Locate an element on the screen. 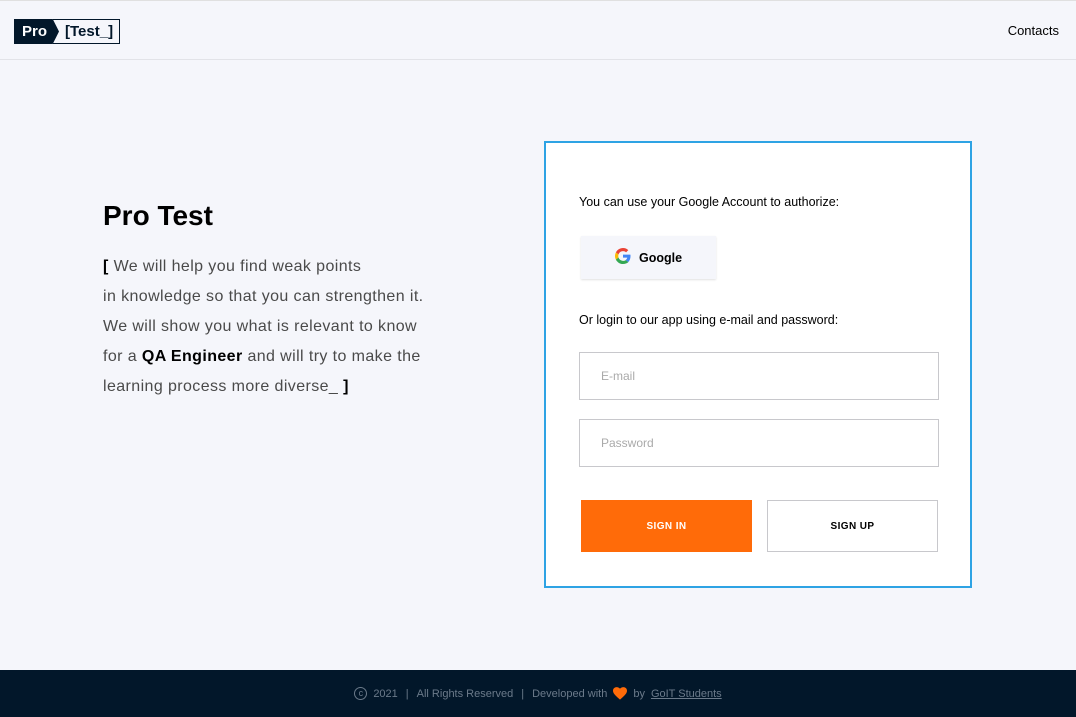 The width and height of the screenshot is (1076, 717). page-title: Pro Test is located at coordinates (158, 215).